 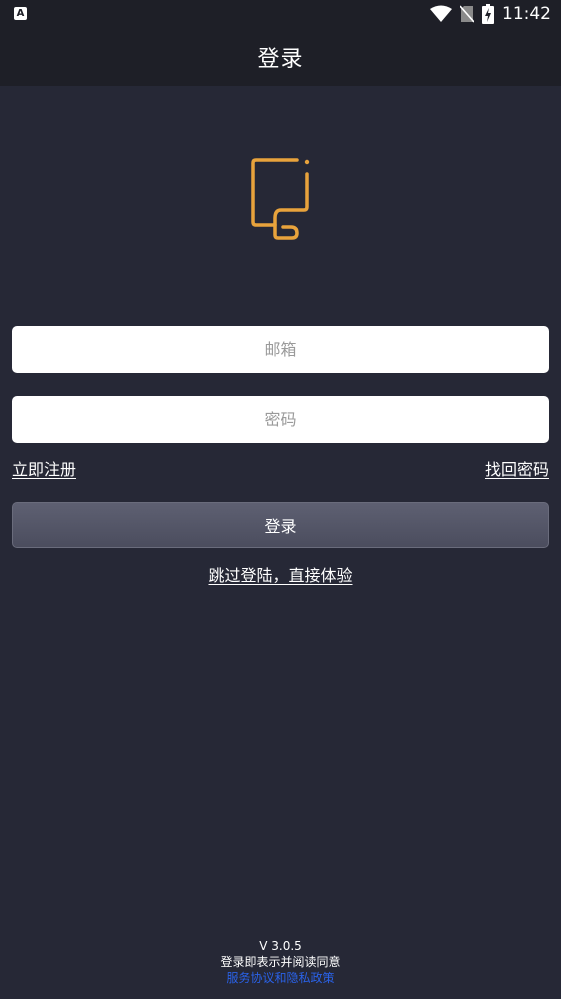 I want to click on battery-charging-icon, so click(x=488, y=14).